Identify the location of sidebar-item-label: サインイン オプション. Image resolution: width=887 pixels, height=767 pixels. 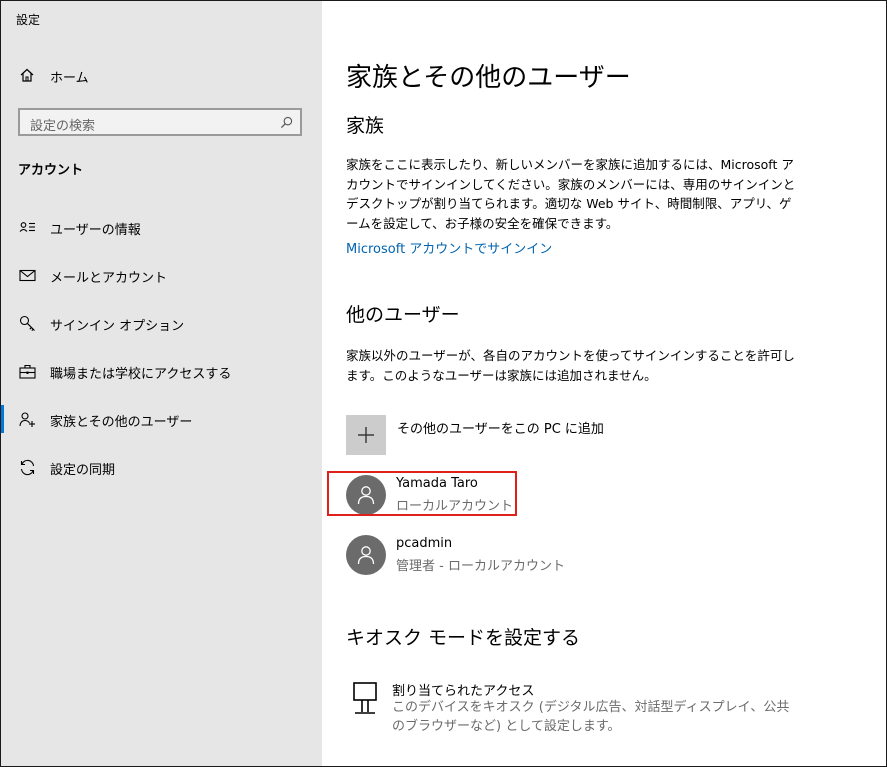
(117, 326).